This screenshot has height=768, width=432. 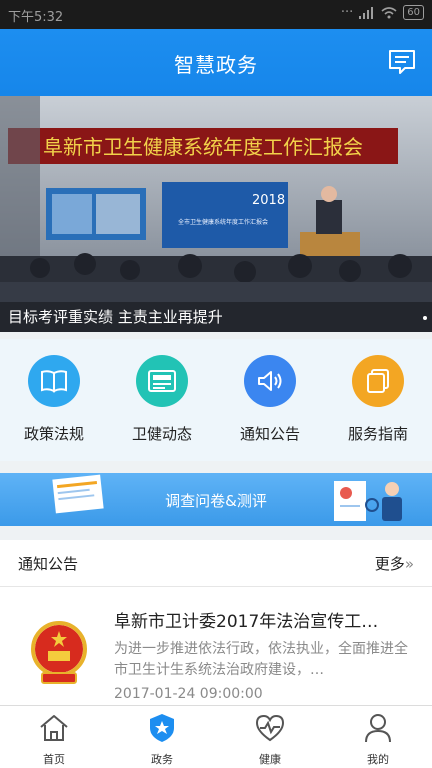 What do you see at coordinates (425, 318) in the screenshot?
I see `carousel-indicator` at bounding box center [425, 318].